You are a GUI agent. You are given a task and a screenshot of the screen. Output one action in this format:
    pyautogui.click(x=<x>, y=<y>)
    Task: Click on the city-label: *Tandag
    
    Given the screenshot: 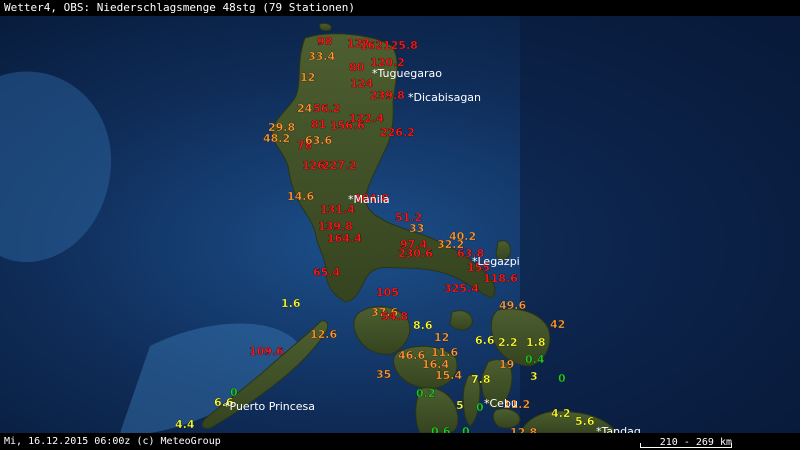 What is the action you would take?
    pyautogui.click(x=618, y=429)
    